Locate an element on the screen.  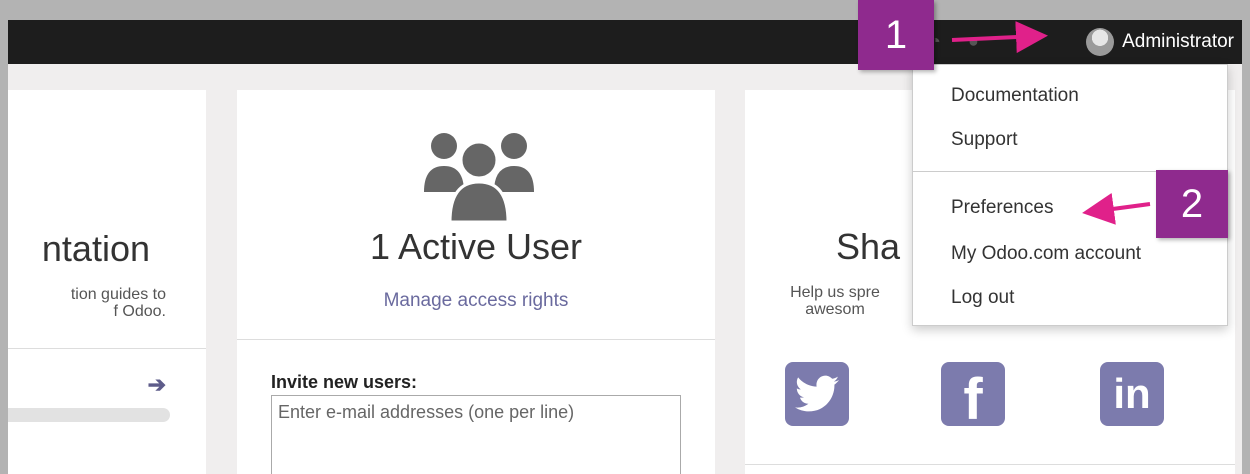
linkedin-icon: in is located at coordinates (1132, 394).